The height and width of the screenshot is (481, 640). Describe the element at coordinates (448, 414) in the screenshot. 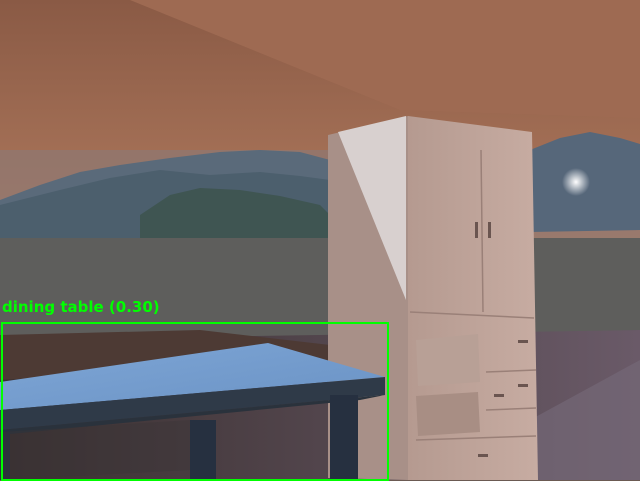

I see `open-shelf-lower` at that location.